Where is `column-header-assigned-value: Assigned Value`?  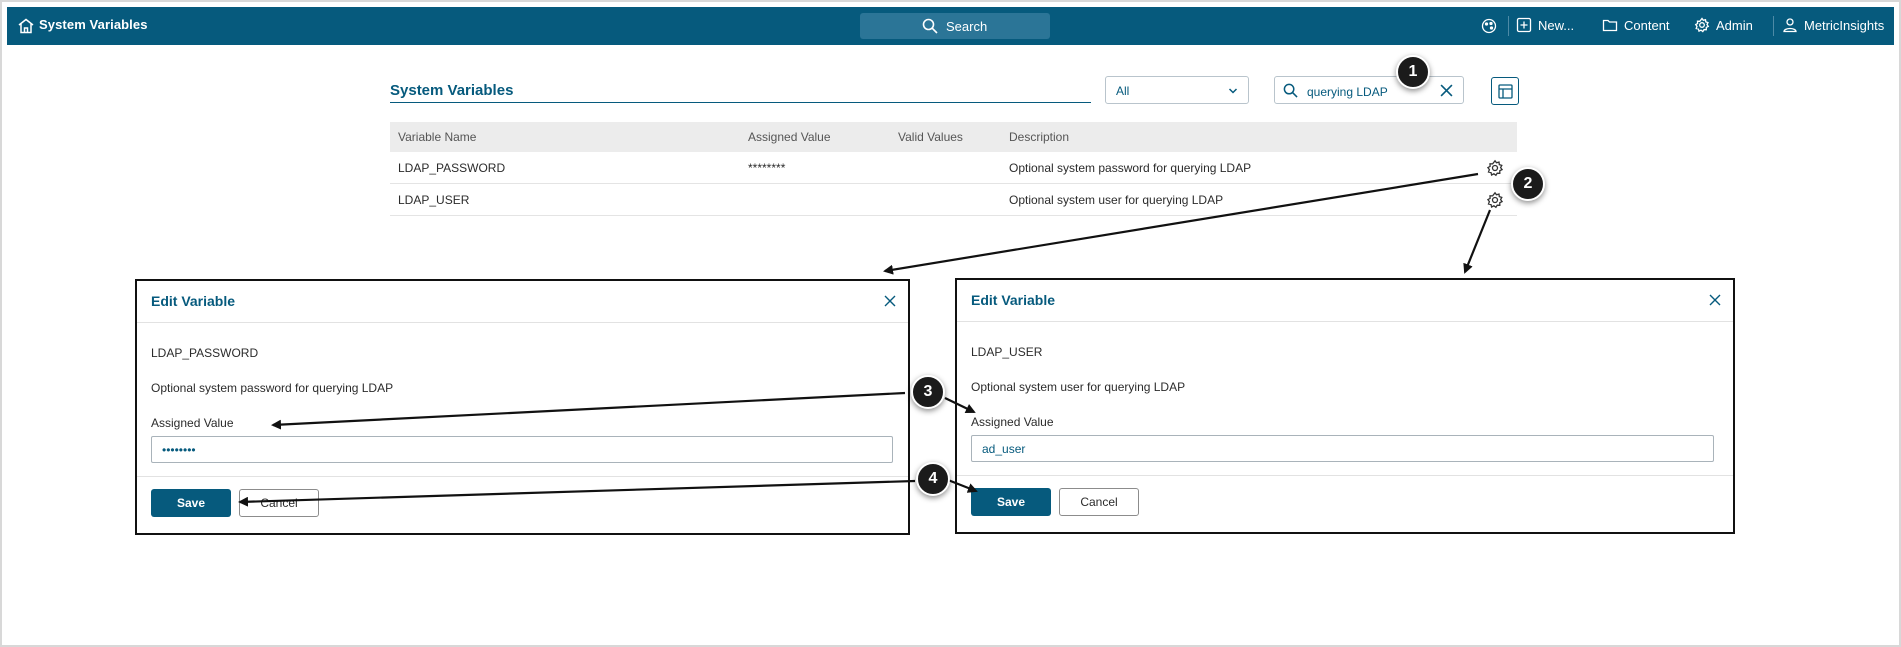 column-header-assigned-value: Assigned Value is located at coordinates (789, 137).